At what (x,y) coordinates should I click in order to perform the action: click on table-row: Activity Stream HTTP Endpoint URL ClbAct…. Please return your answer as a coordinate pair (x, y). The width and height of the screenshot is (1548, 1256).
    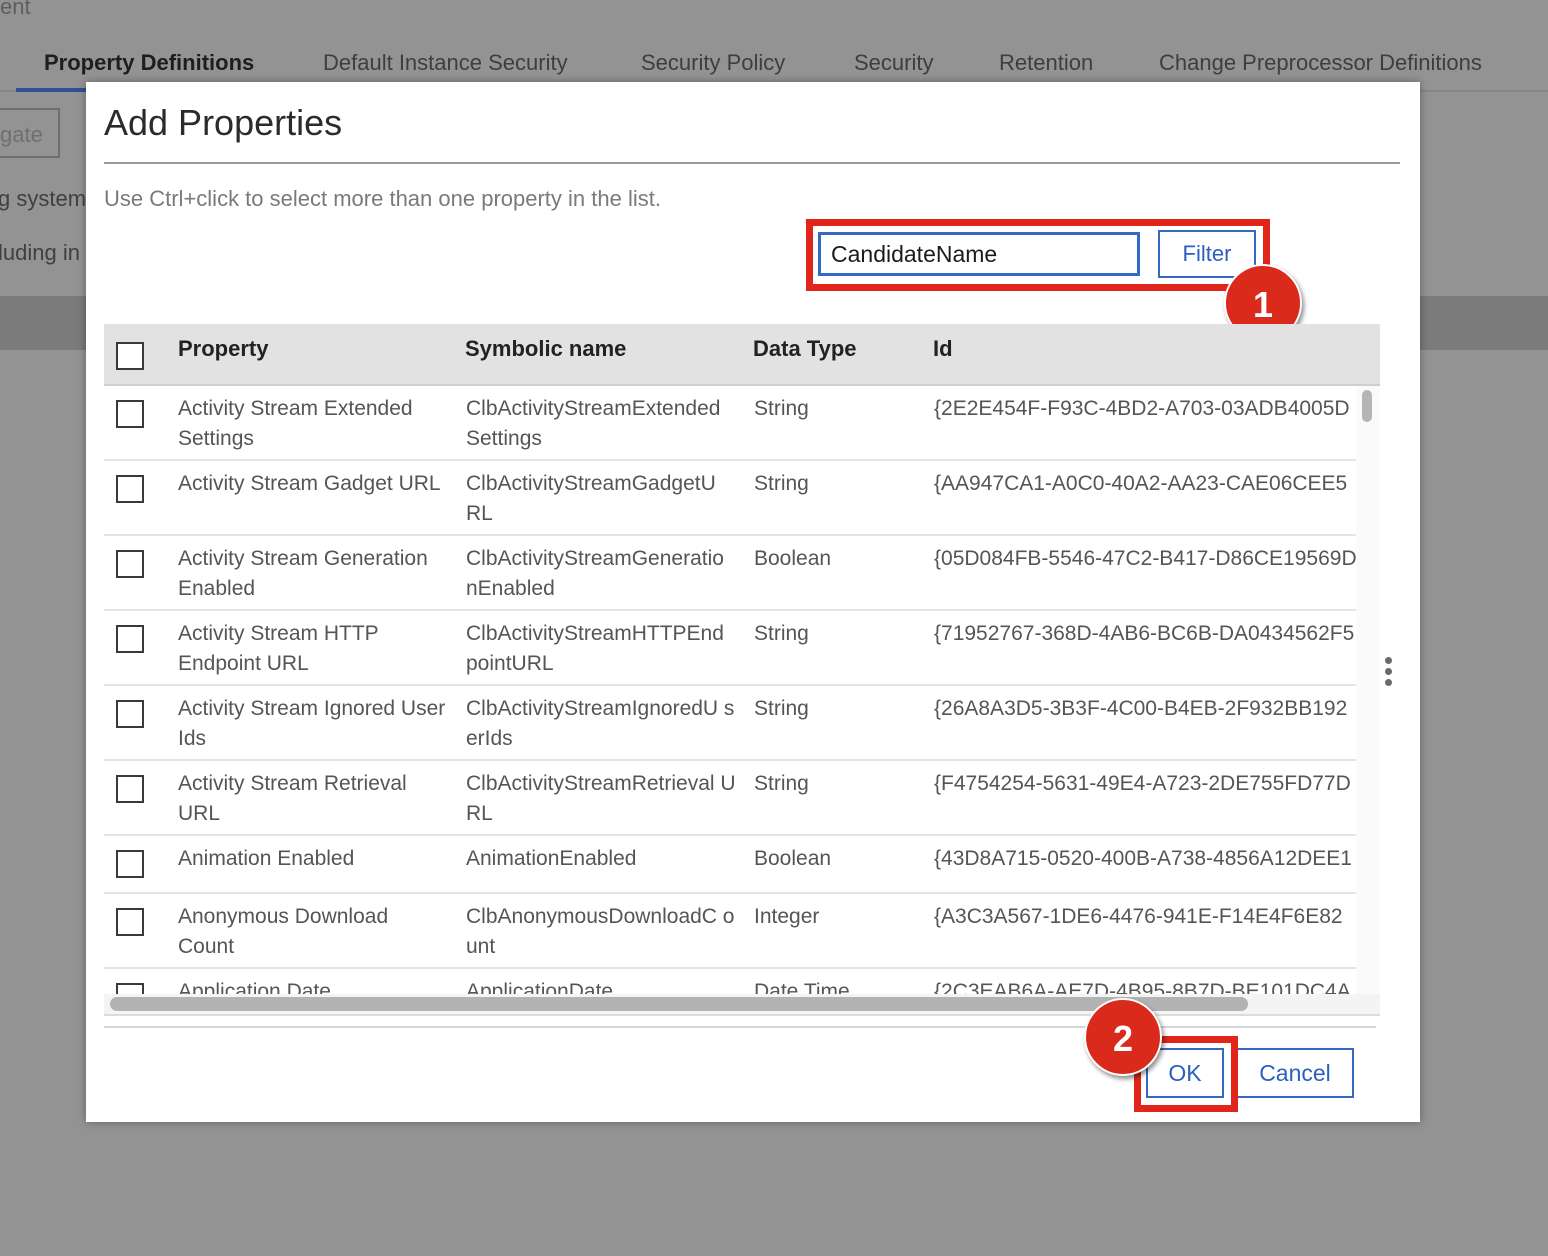
    Looking at the image, I should click on (730, 648).